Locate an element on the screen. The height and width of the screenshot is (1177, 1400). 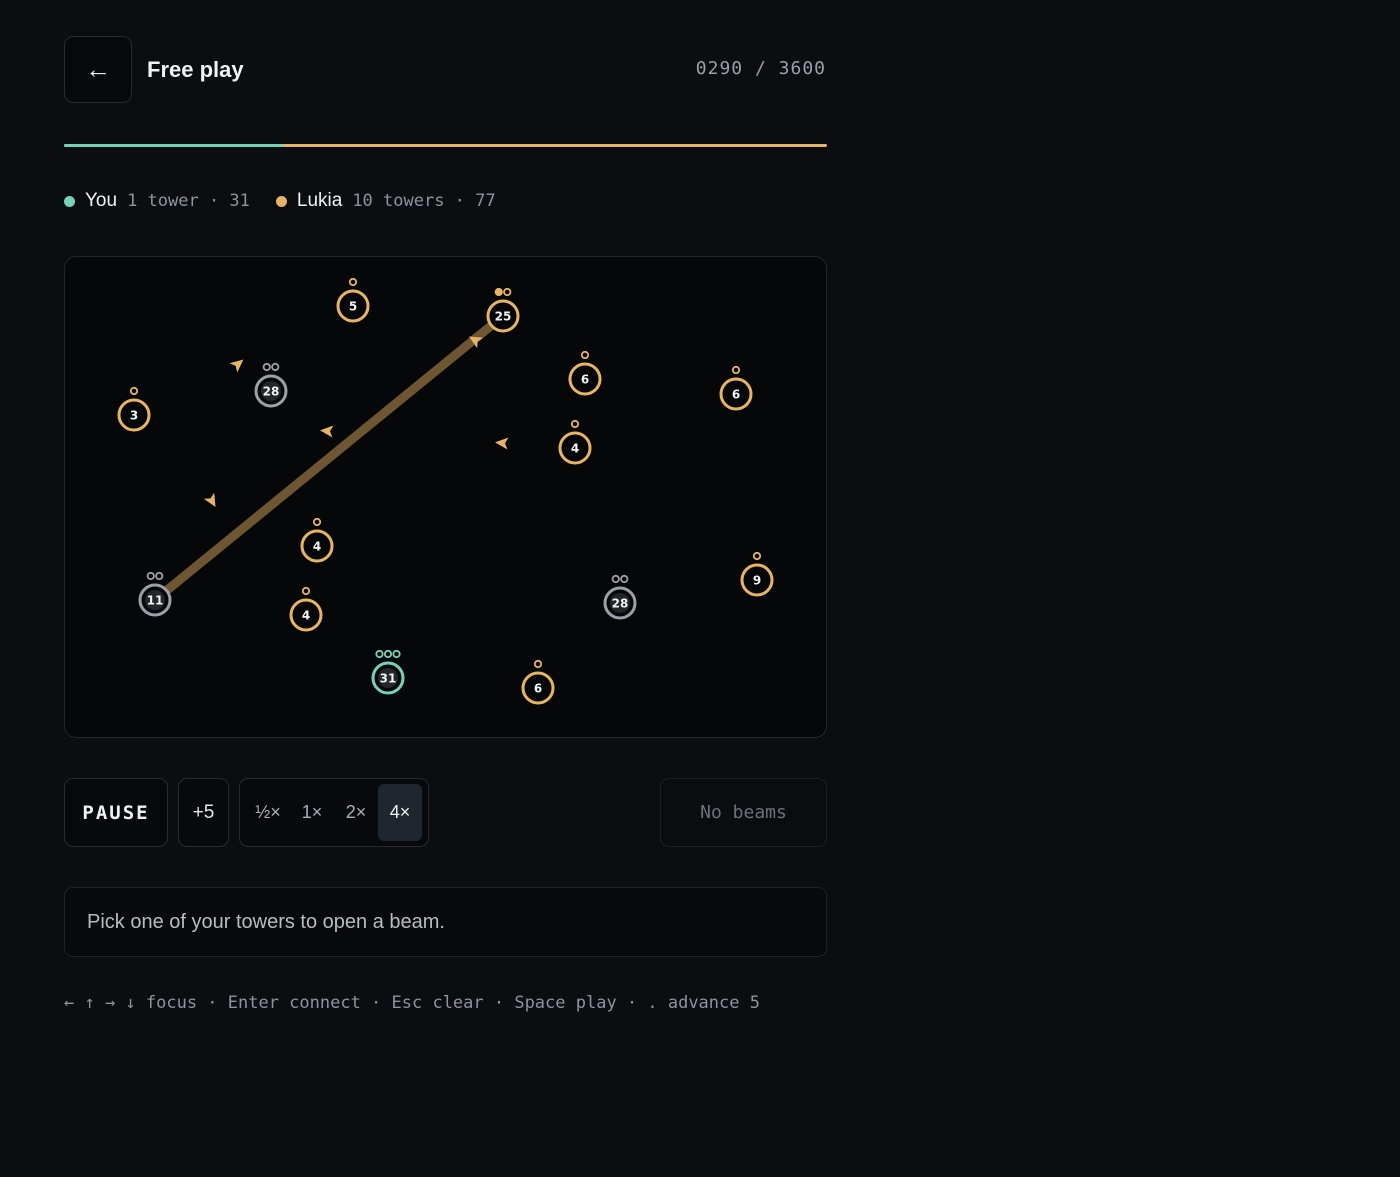
page-title: Free play is located at coordinates (195, 69).